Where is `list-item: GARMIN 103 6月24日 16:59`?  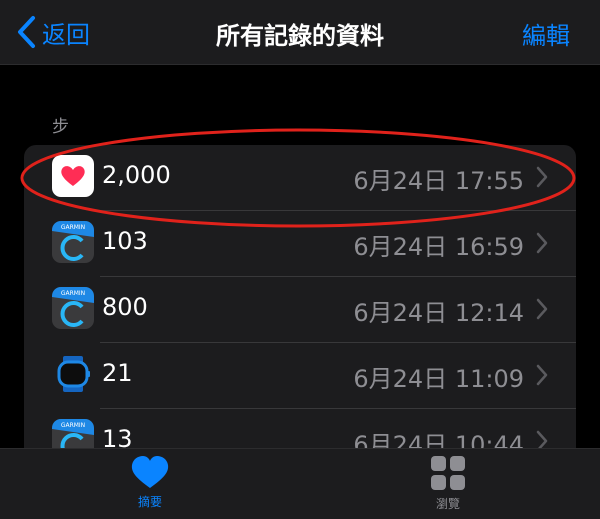 list-item: GARMIN 103 6月24日 16:59 is located at coordinates (300, 244).